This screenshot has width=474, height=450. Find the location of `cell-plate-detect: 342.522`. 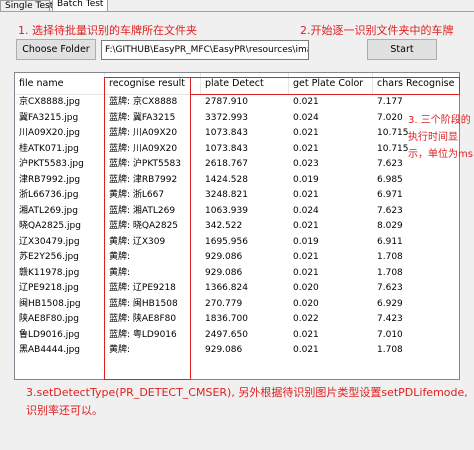

cell-plate-detect: 342.522 is located at coordinates (224, 226).